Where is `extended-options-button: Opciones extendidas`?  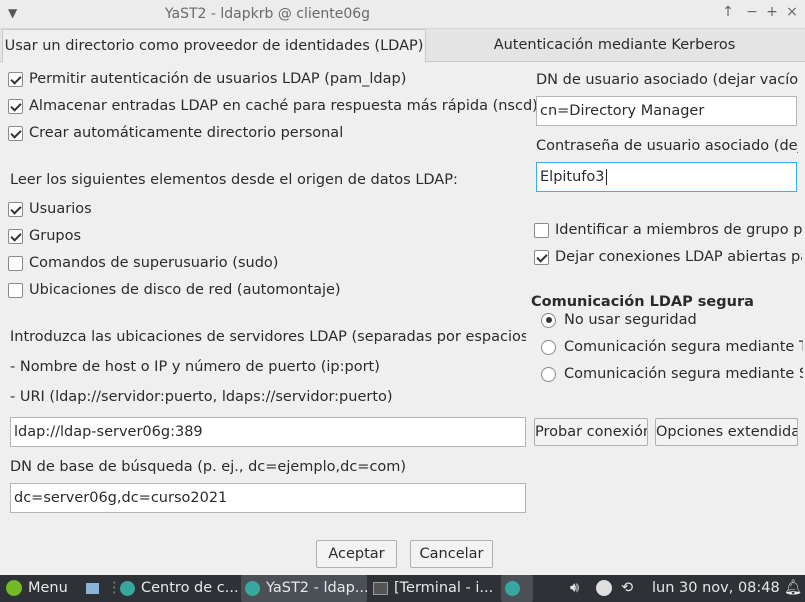 extended-options-button: Opciones extendidas is located at coordinates (726, 432).